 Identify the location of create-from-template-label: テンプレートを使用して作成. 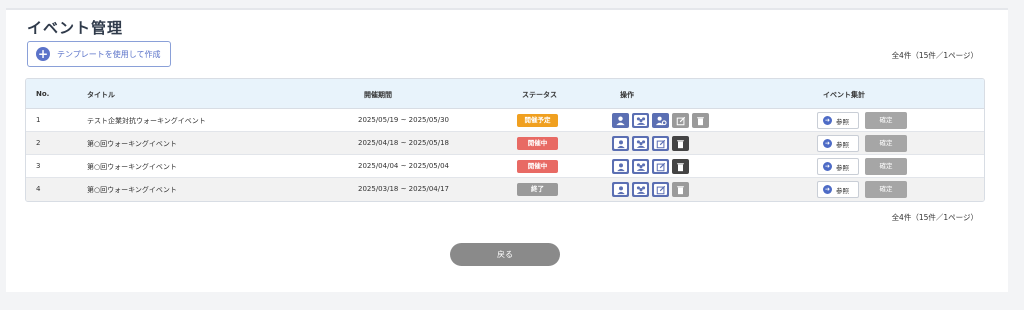
(109, 54).